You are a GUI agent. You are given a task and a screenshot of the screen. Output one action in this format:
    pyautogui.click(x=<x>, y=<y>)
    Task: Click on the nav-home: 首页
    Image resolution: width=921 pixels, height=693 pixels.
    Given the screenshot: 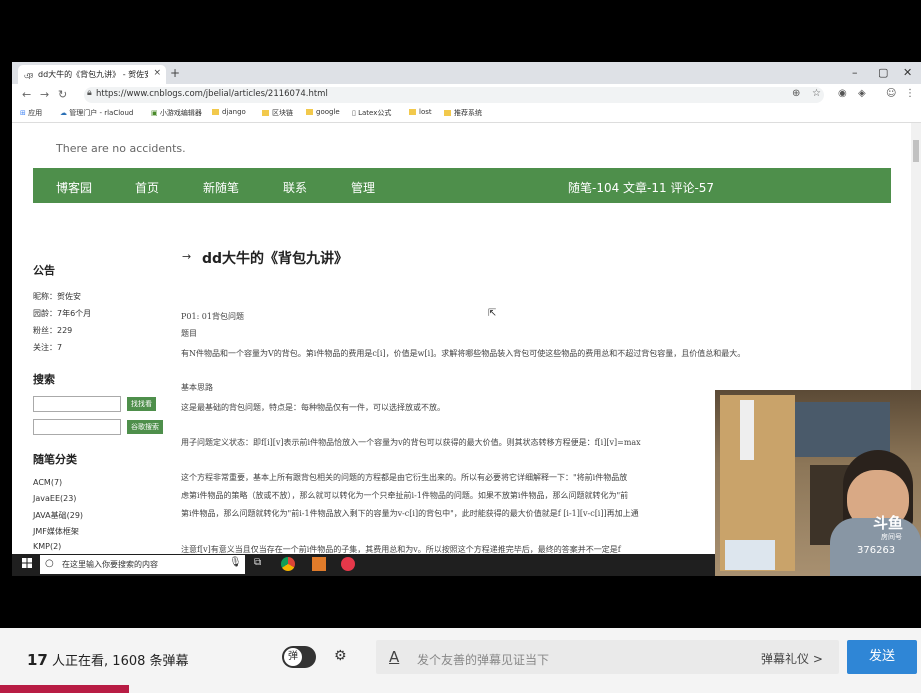 What is the action you would take?
    pyautogui.click(x=147, y=187)
    